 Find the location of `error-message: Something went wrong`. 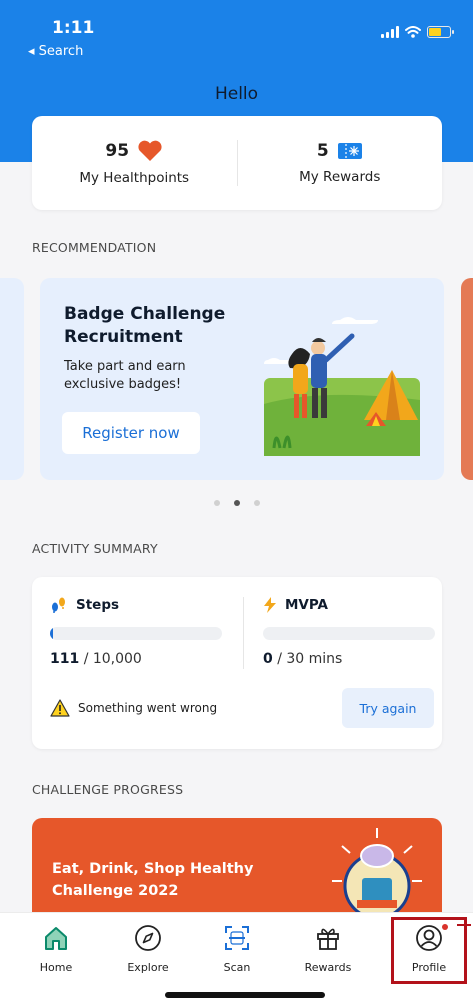

error-message: Something went wrong is located at coordinates (133, 708).